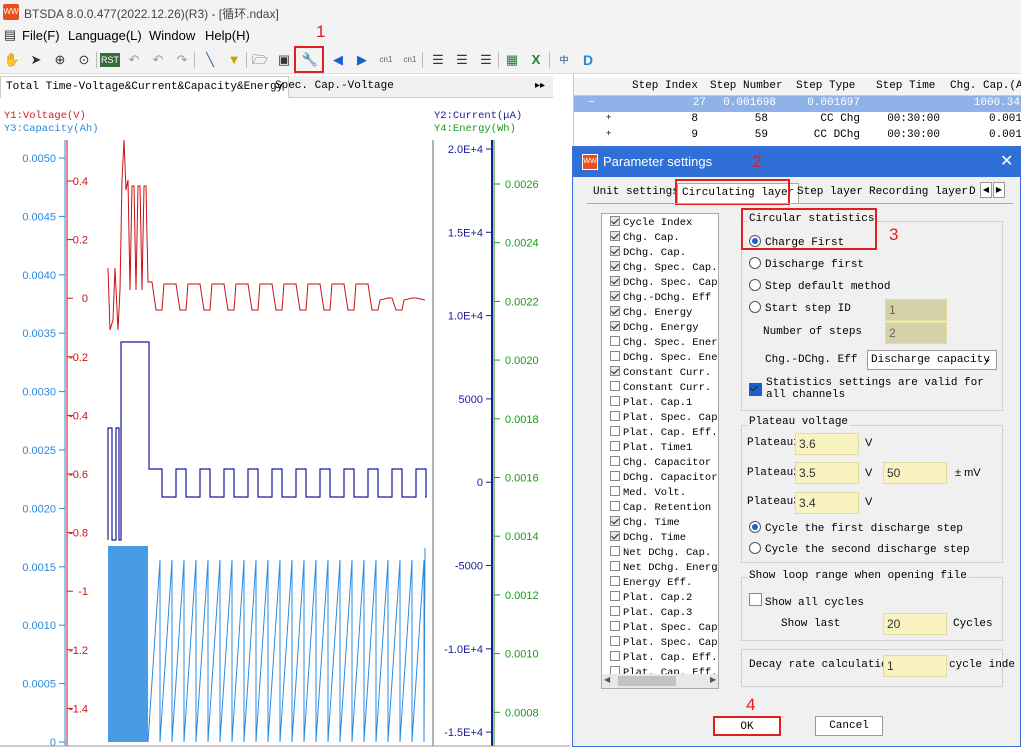  What do you see at coordinates (664, 238) in the screenshot?
I see `parameter-checkbox: Chg. Cap.` at bounding box center [664, 238].